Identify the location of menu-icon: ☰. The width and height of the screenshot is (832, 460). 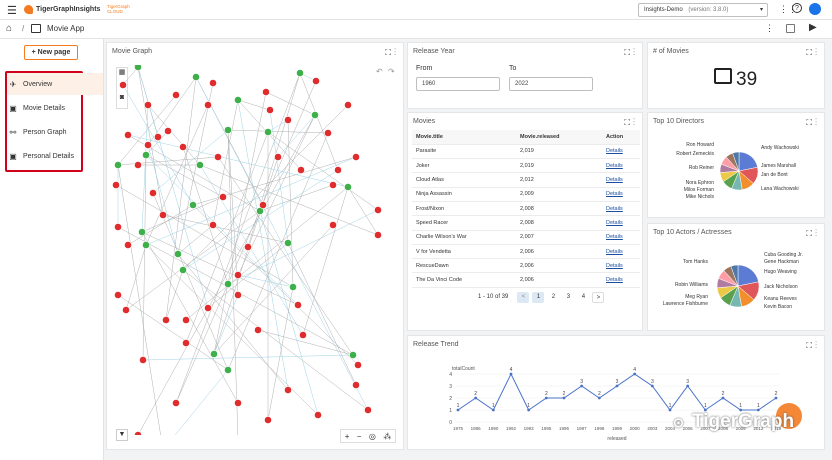
(12, 10).